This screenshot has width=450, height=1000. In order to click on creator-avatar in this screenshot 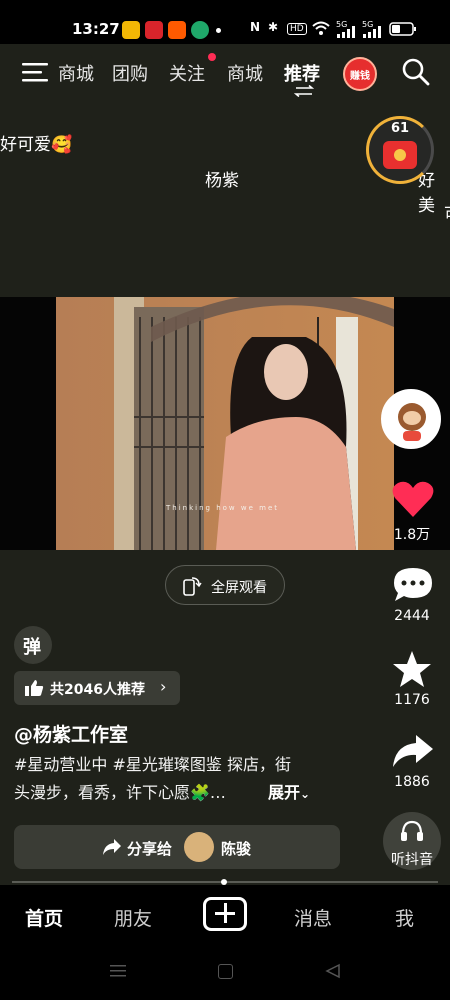, I will do `click(411, 419)`.